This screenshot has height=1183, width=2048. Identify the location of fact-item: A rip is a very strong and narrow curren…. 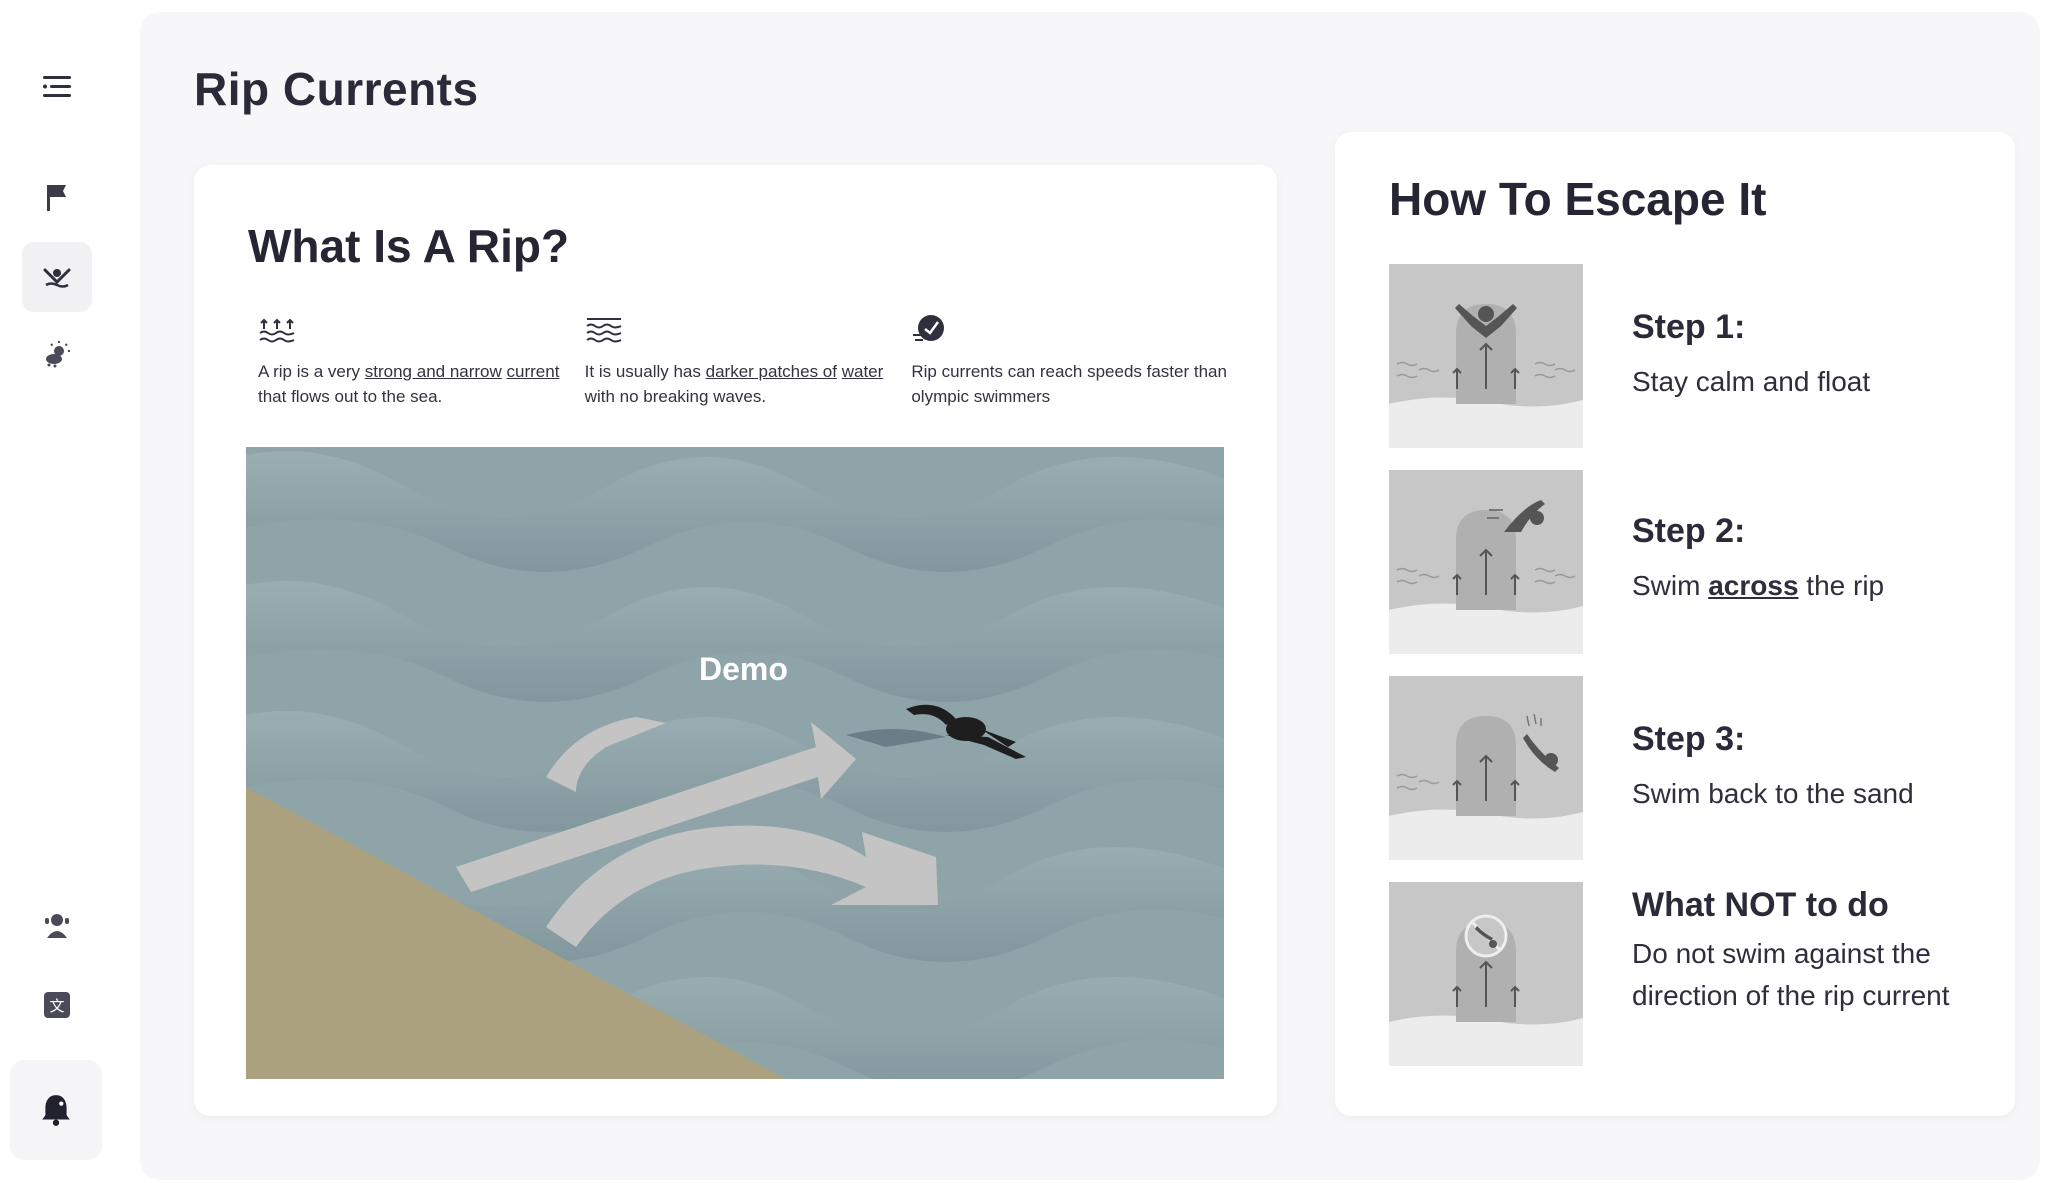
(421, 361).